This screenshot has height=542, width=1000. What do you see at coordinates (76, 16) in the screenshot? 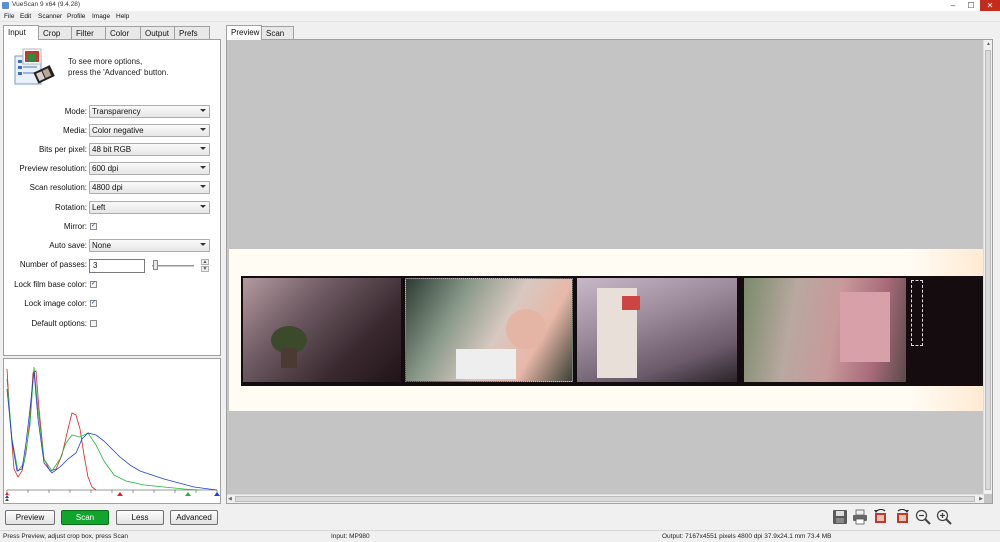
I see `menu-profile: Profile` at bounding box center [76, 16].